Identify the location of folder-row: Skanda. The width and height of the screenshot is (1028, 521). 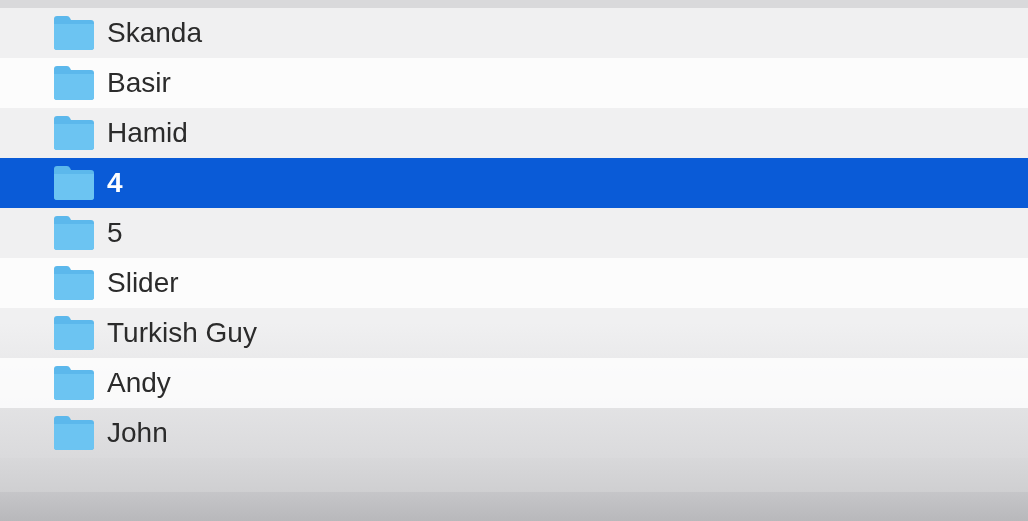
(514, 33).